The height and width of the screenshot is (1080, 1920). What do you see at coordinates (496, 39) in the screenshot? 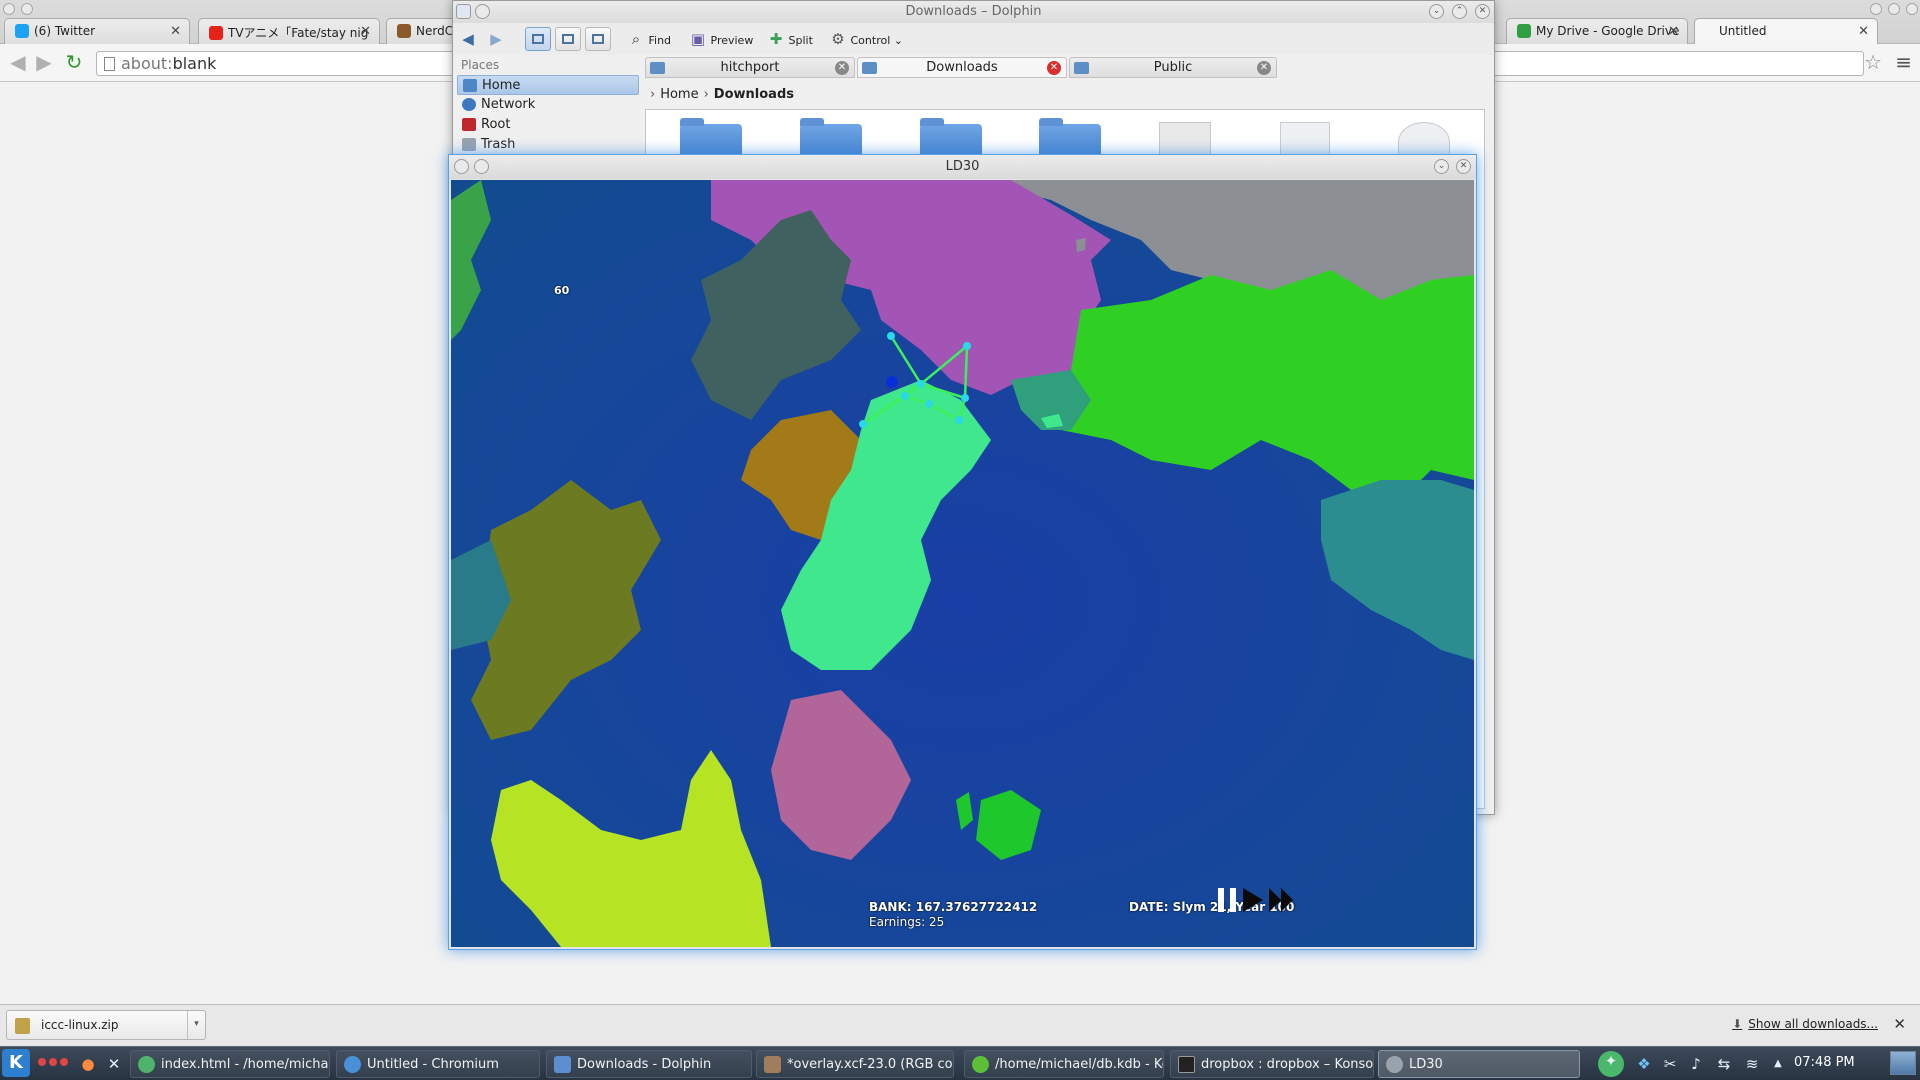
I see `forward-button: ▶` at bounding box center [496, 39].